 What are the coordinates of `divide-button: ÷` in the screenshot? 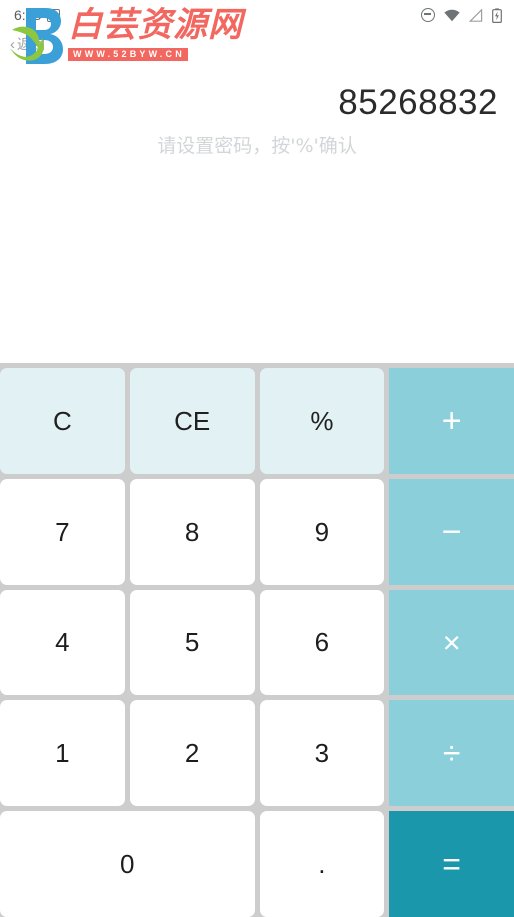 It's located at (451, 753).